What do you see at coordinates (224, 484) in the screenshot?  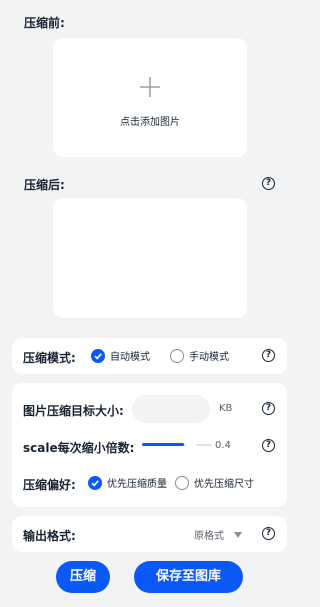 I see `preference-option-size-label: 优先压缩尺寸` at bounding box center [224, 484].